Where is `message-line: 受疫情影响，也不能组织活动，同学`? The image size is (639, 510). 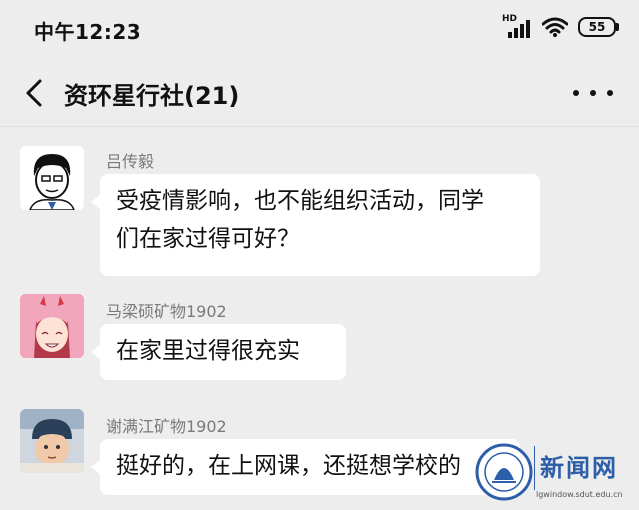 message-line: 受疫情影响，也不能组织活动，同学 is located at coordinates (300, 201).